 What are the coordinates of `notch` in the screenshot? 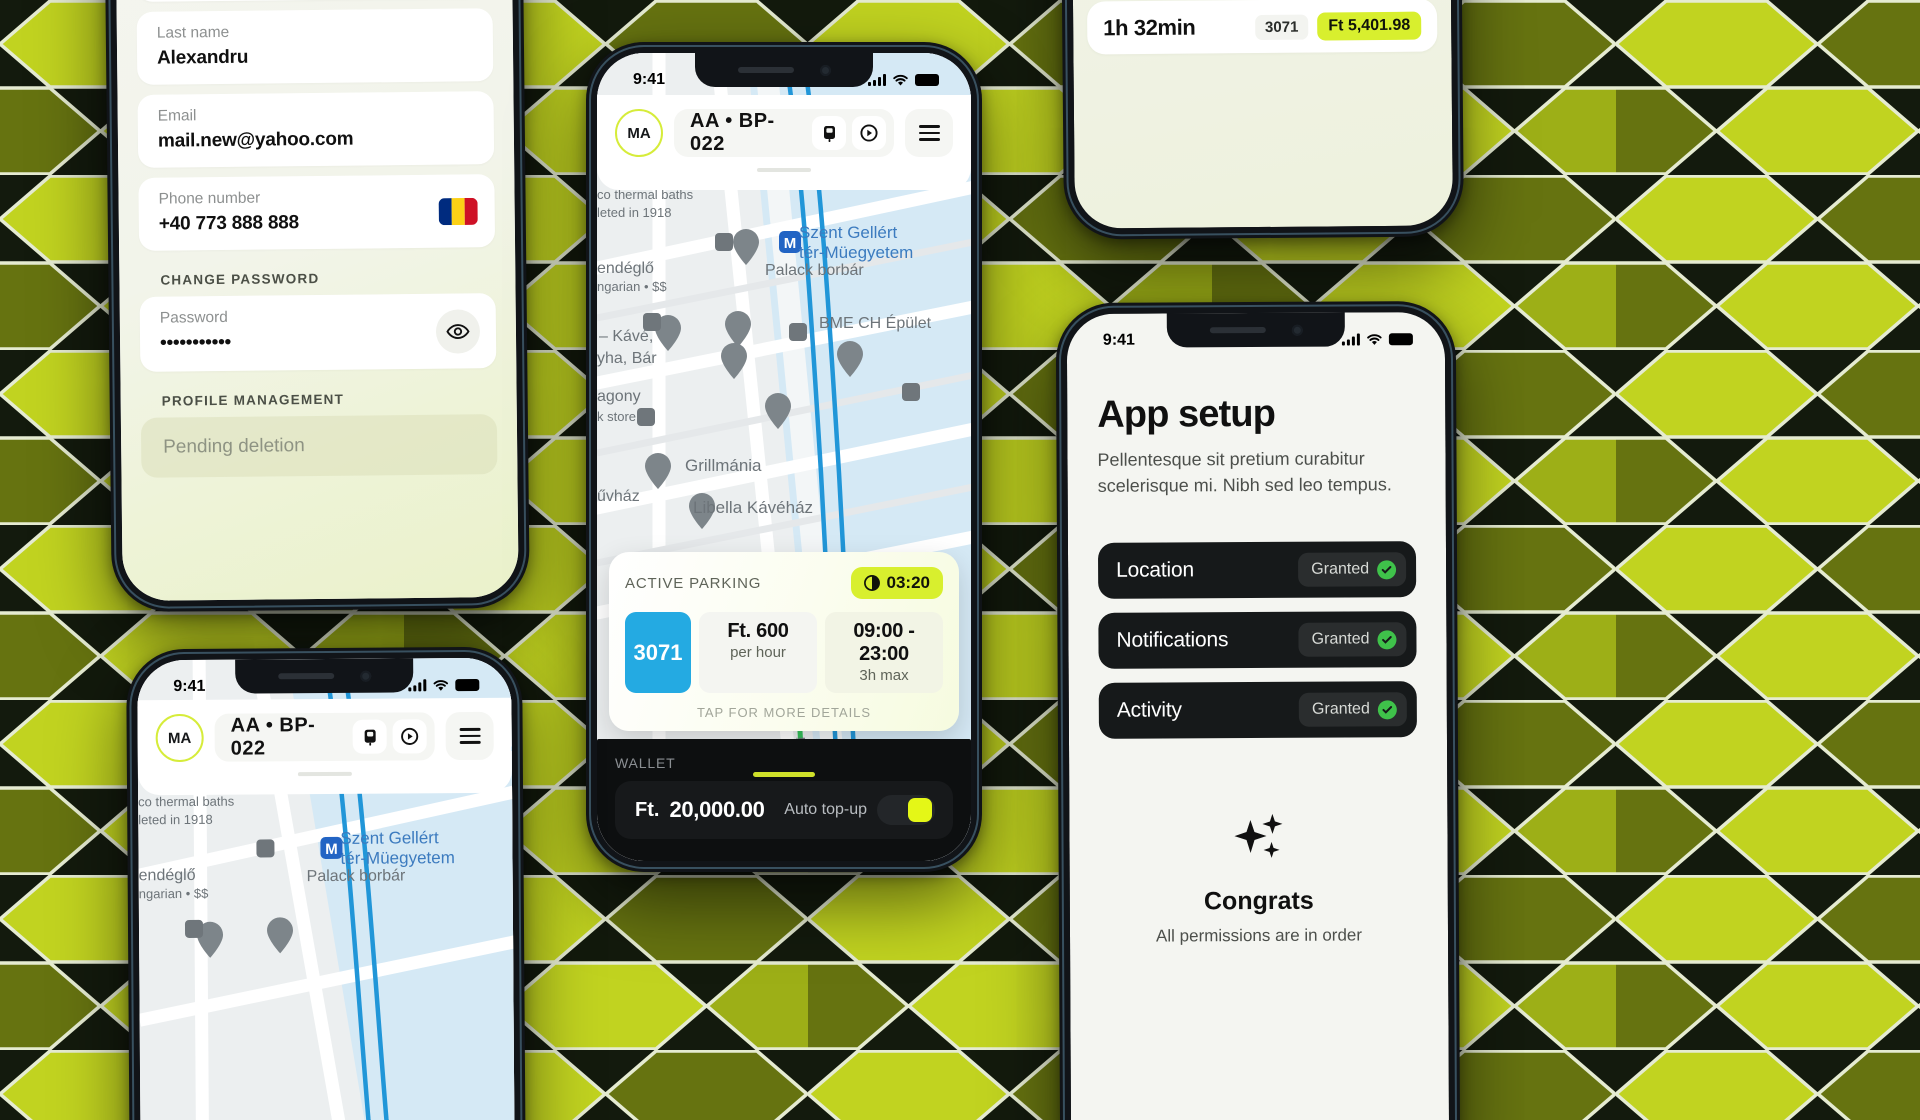 It's located at (1255, 330).